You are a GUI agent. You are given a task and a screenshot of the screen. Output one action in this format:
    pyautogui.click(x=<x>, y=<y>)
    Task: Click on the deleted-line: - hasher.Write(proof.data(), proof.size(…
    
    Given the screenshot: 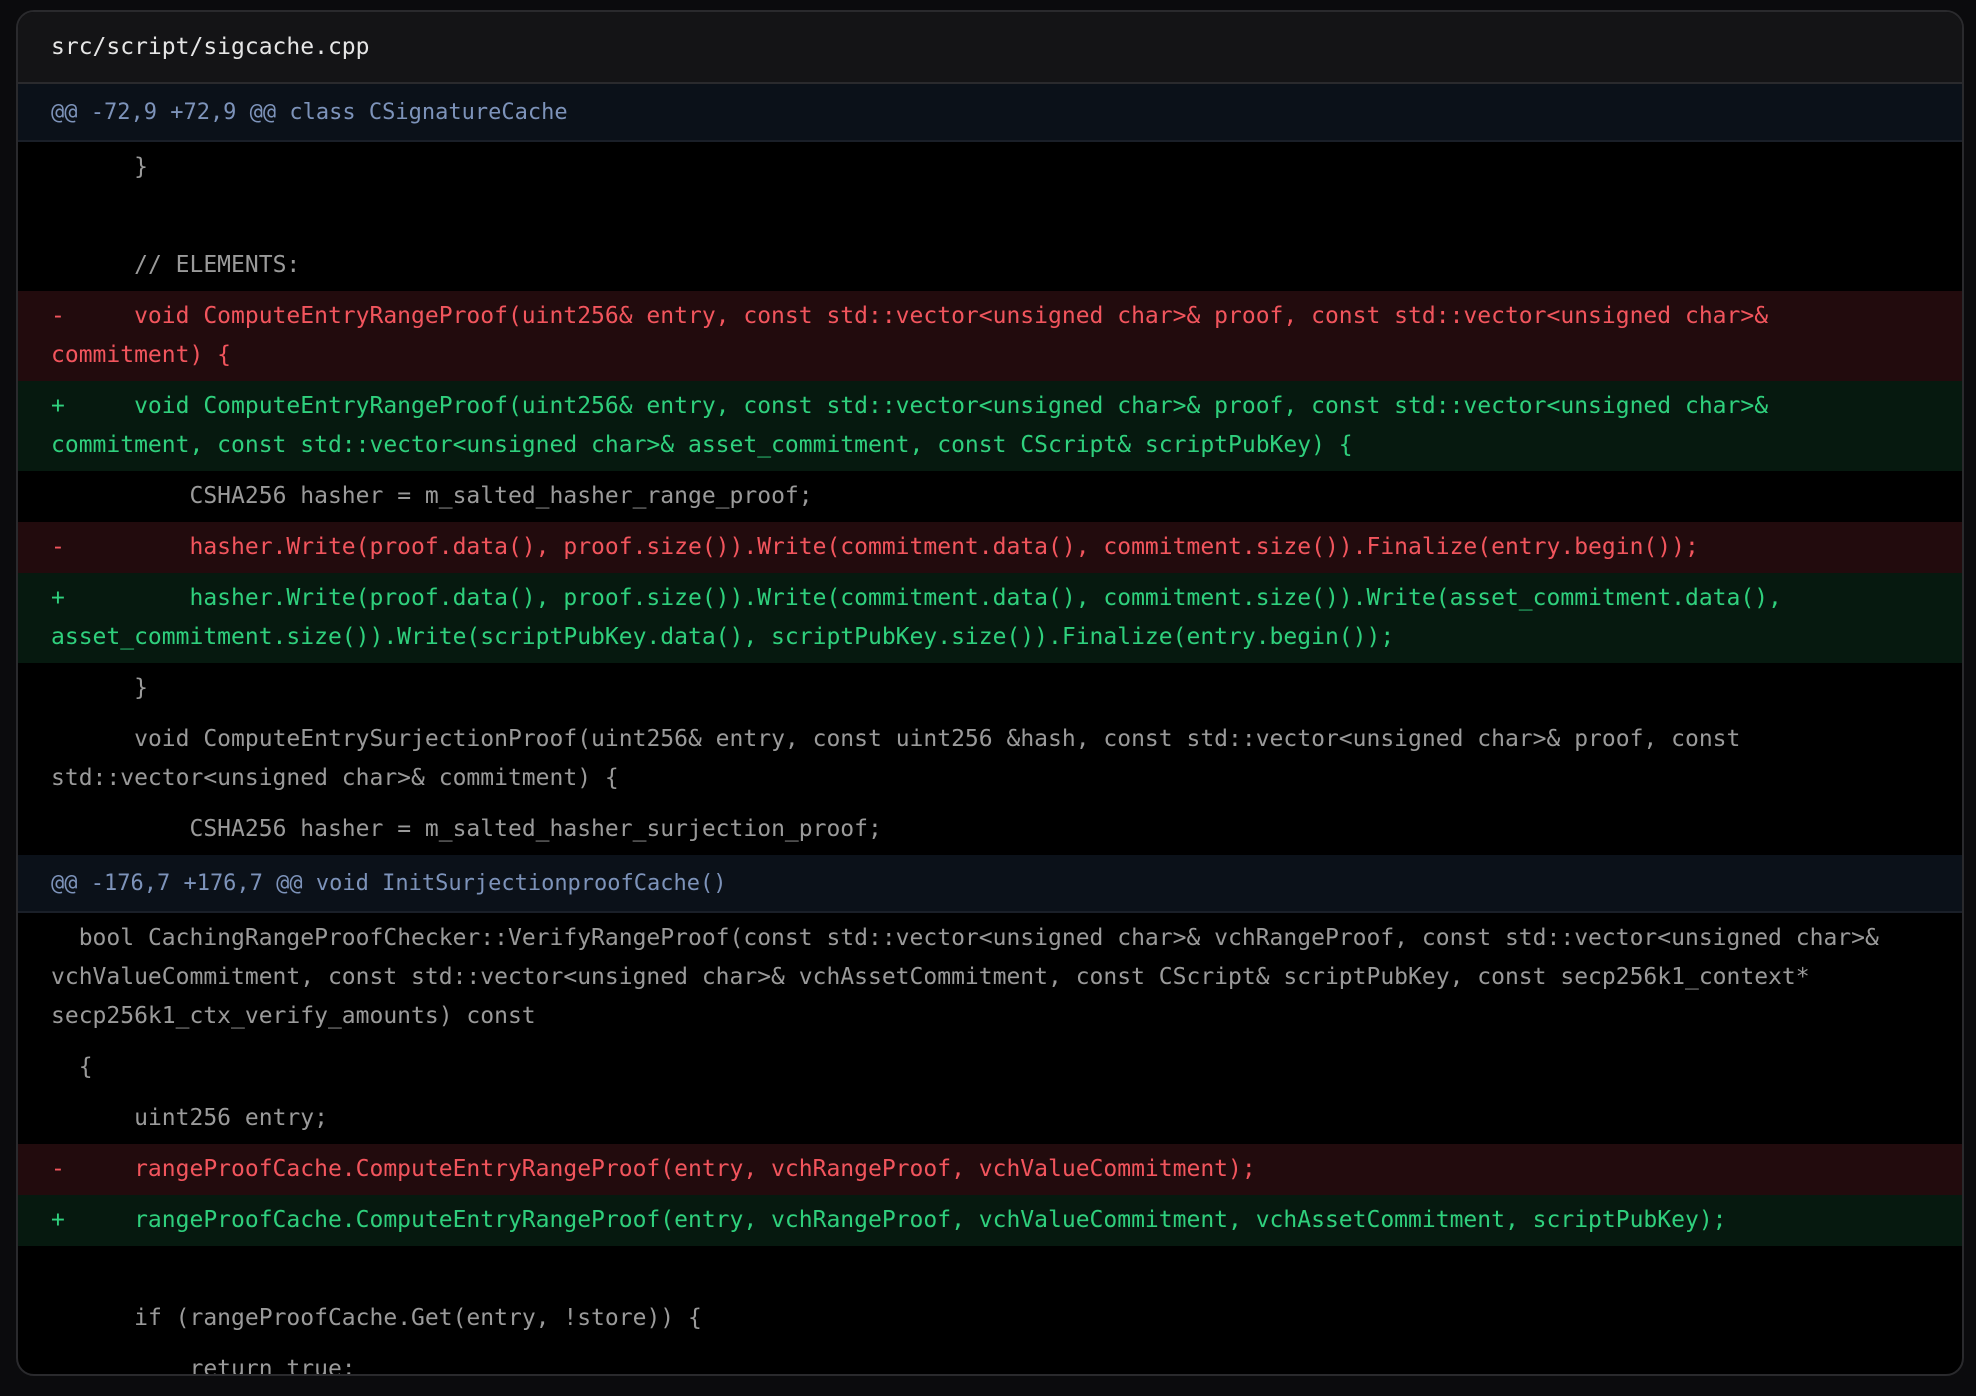 What is the action you would take?
    pyautogui.click(x=990, y=547)
    